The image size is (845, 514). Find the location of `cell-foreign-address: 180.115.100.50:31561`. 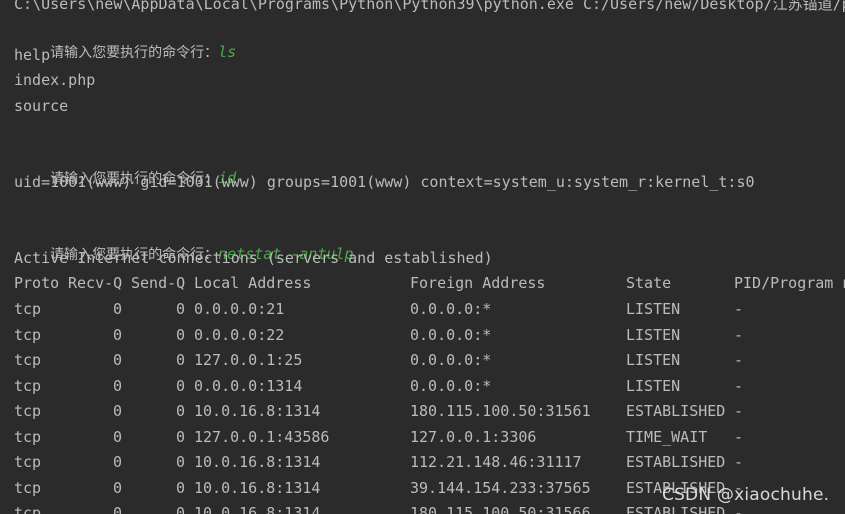

cell-foreign-address: 180.115.100.50:31561 is located at coordinates (500, 411).